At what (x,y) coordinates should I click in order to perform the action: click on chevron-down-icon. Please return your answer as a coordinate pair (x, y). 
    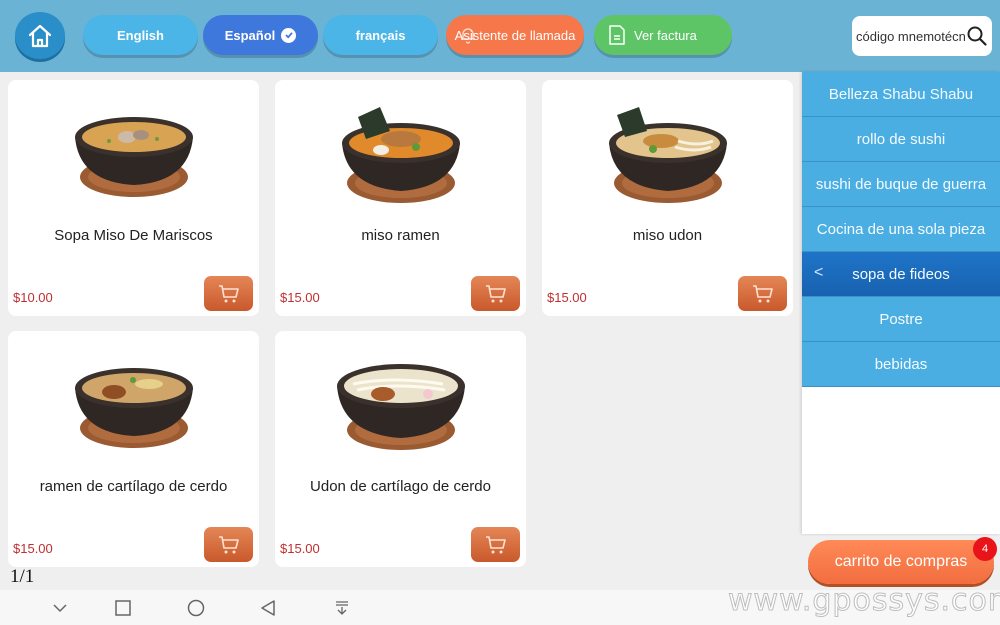
    Looking at the image, I should click on (60, 608).